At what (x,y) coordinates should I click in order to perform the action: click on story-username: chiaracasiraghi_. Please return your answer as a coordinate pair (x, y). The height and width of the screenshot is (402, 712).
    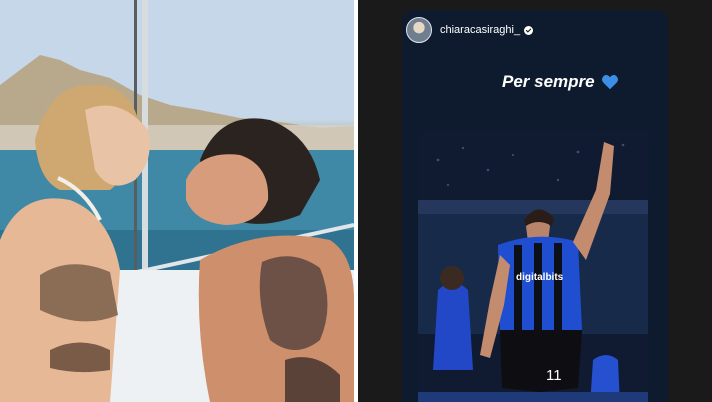
    Looking at the image, I should click on (480, 30).